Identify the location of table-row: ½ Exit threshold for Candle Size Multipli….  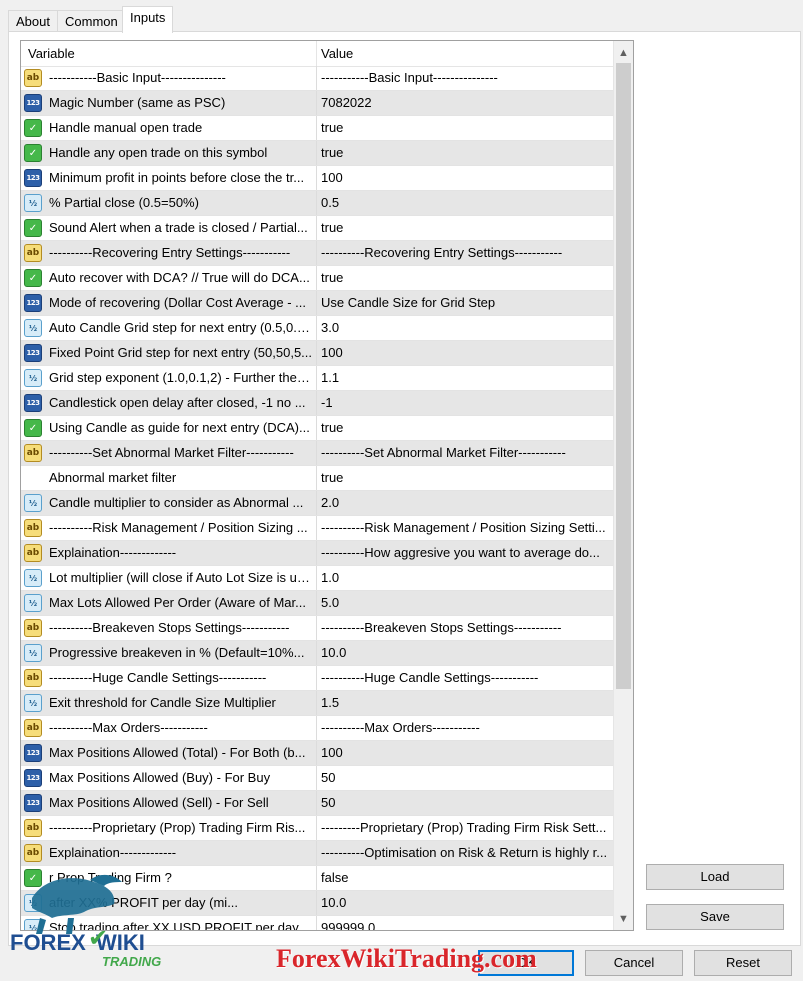
(317, 703).